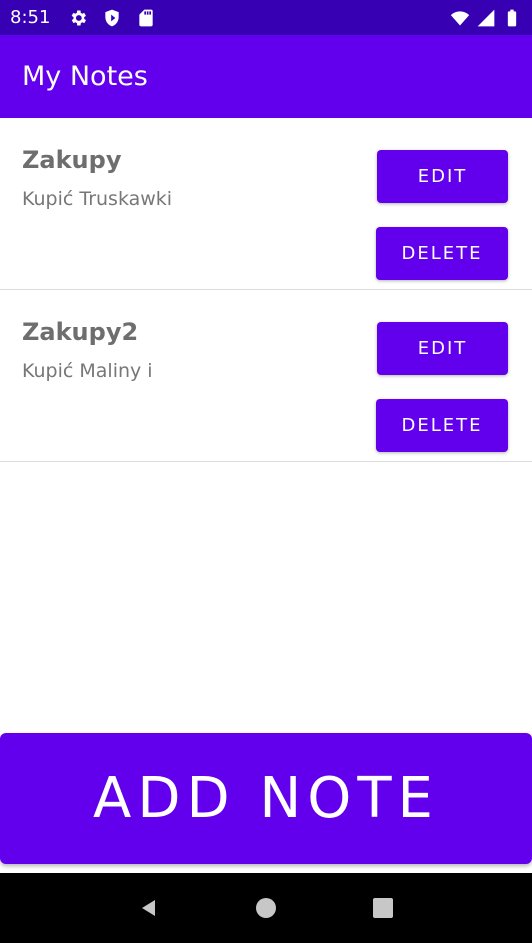 The width and height of the screenshot is (532, 943). I want to click on note-body: Kupić Truskawki, so click(97, 199).